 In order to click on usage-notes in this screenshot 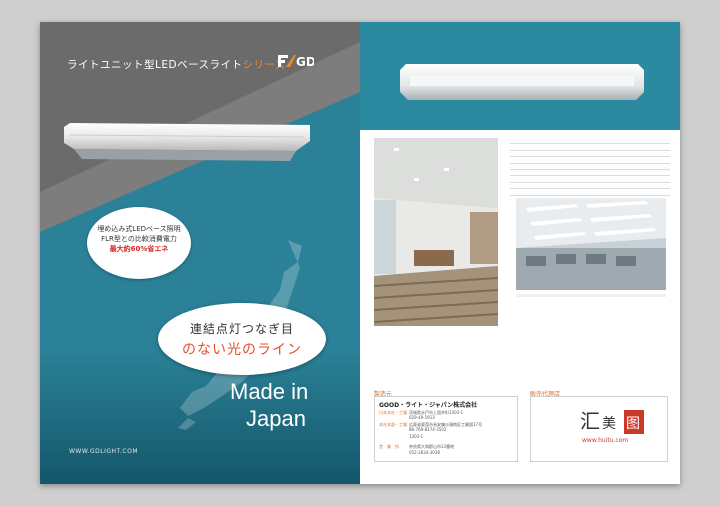, I will do `click(591, 349)`.